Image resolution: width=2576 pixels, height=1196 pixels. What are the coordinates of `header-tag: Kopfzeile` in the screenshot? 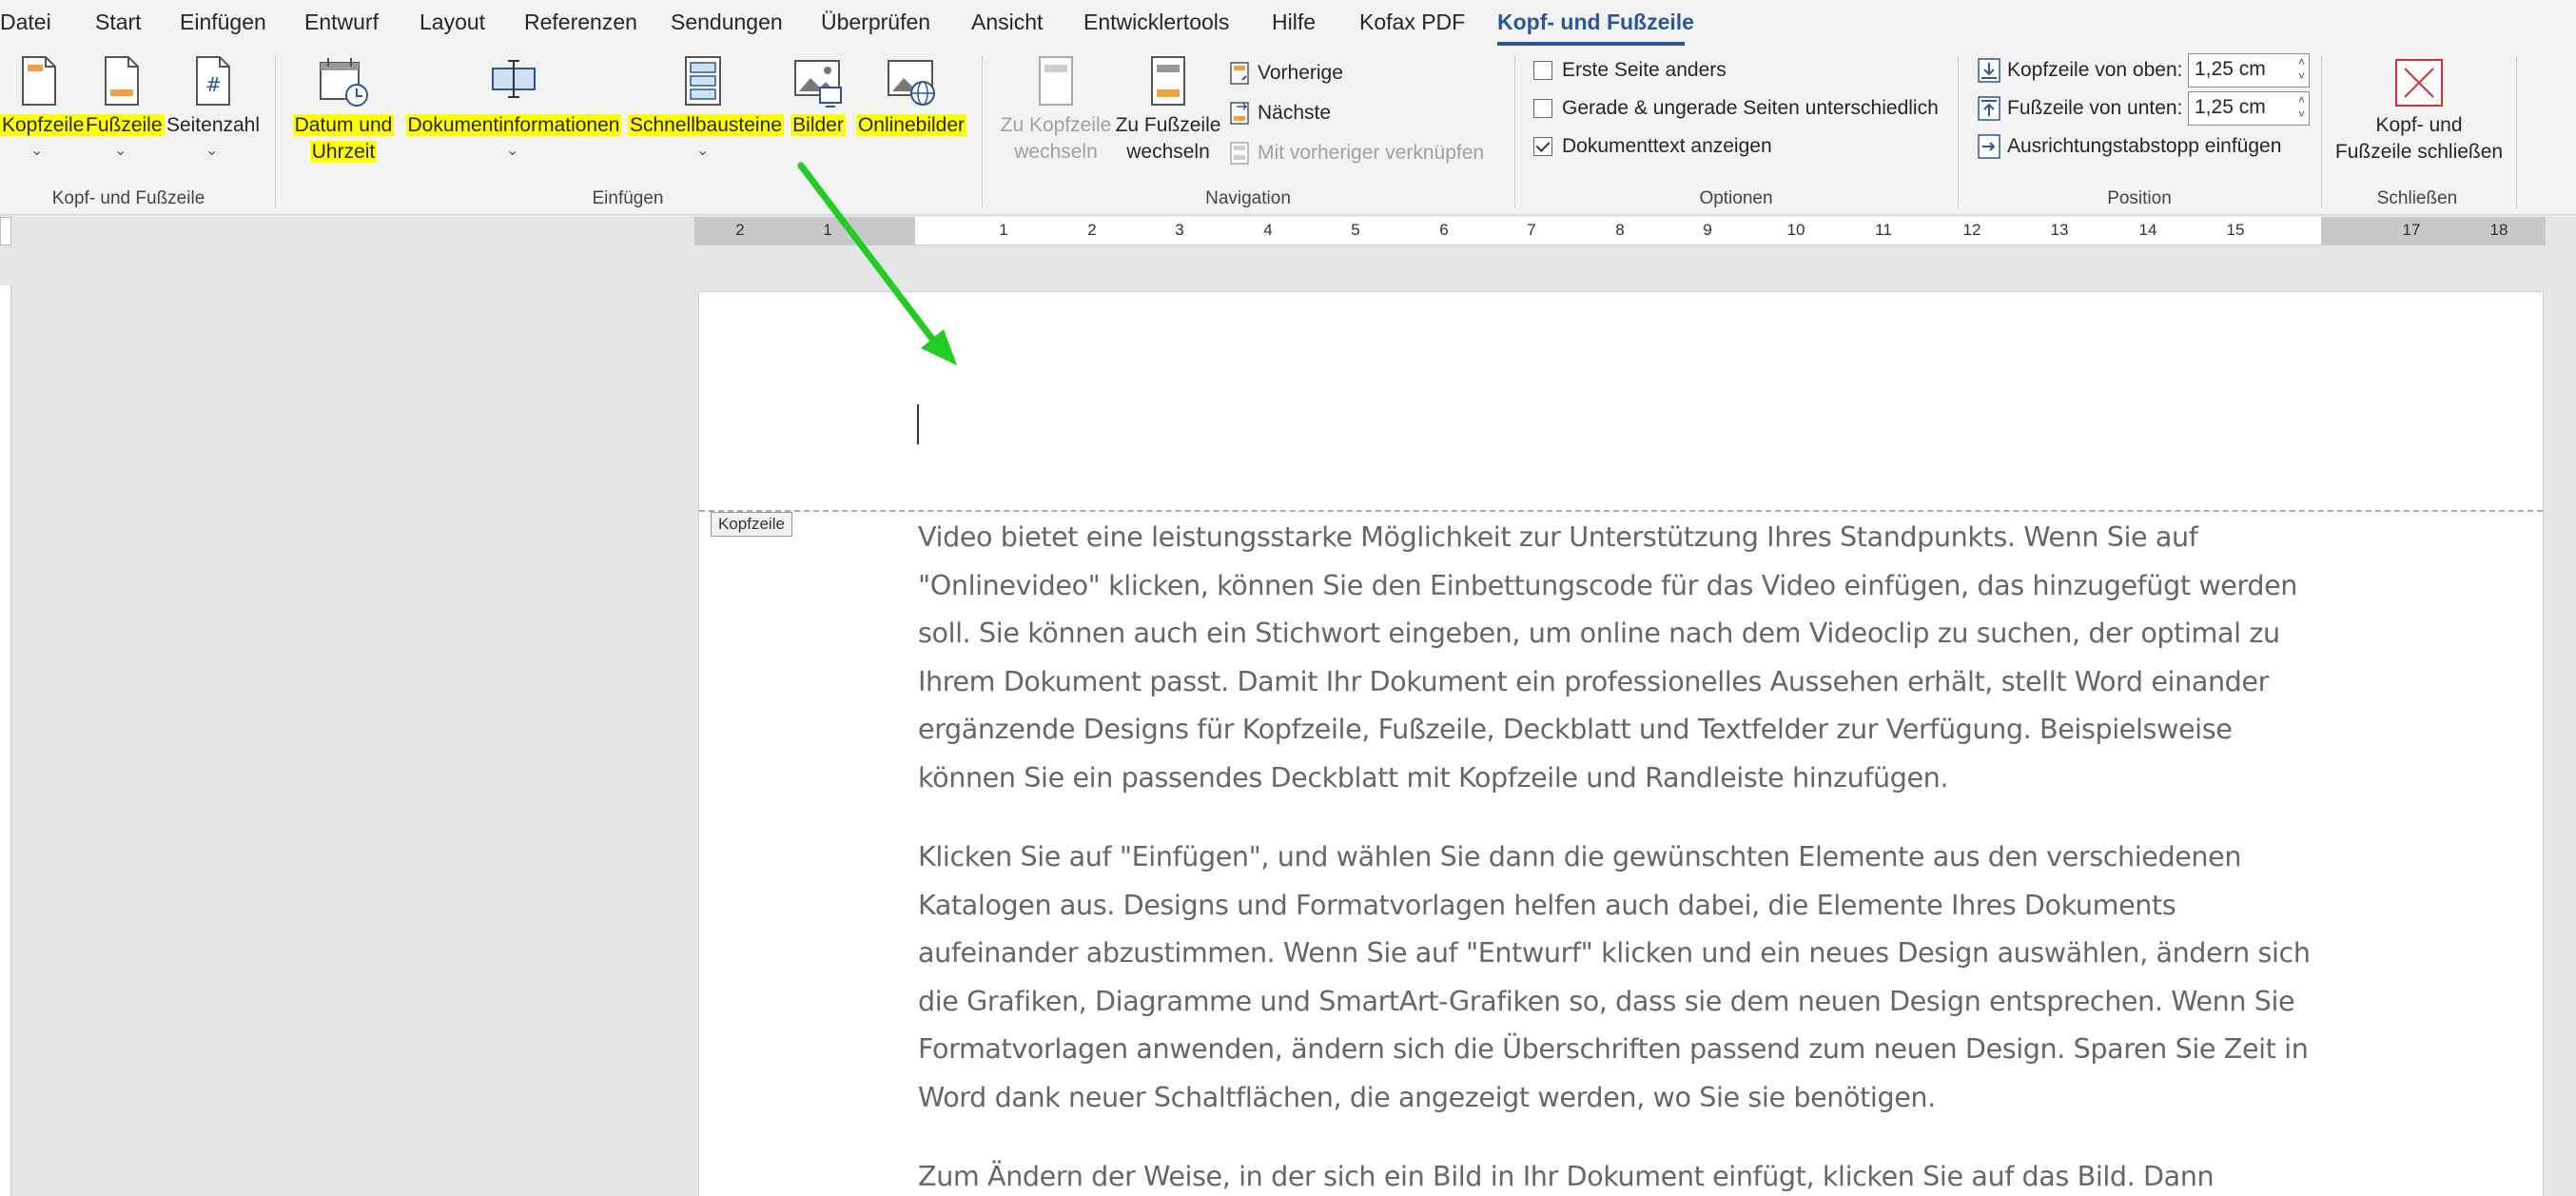 It's located at (751, 524).